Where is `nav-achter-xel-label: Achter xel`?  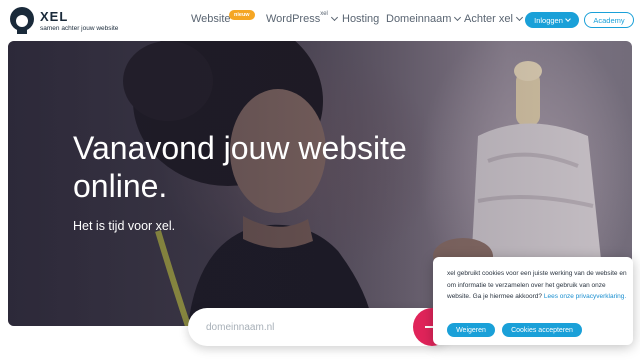
nav-achter-xel-label: Achter xel is located at coordinates (488, 19).